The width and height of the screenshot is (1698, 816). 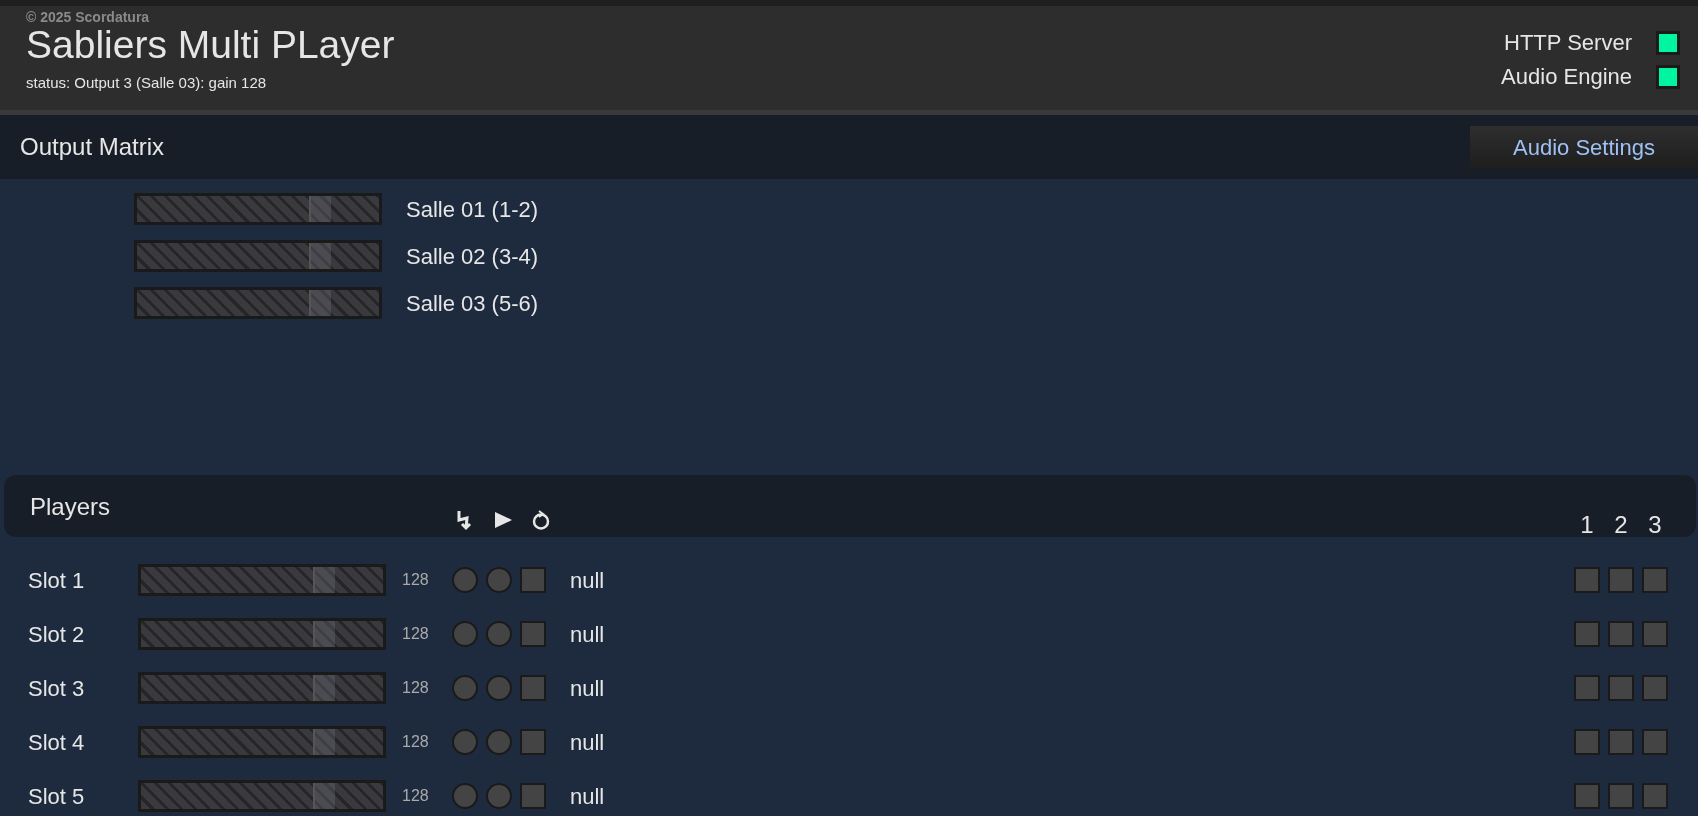 I want to click on slot-label: Slot 1, so click(x=57, y=580).